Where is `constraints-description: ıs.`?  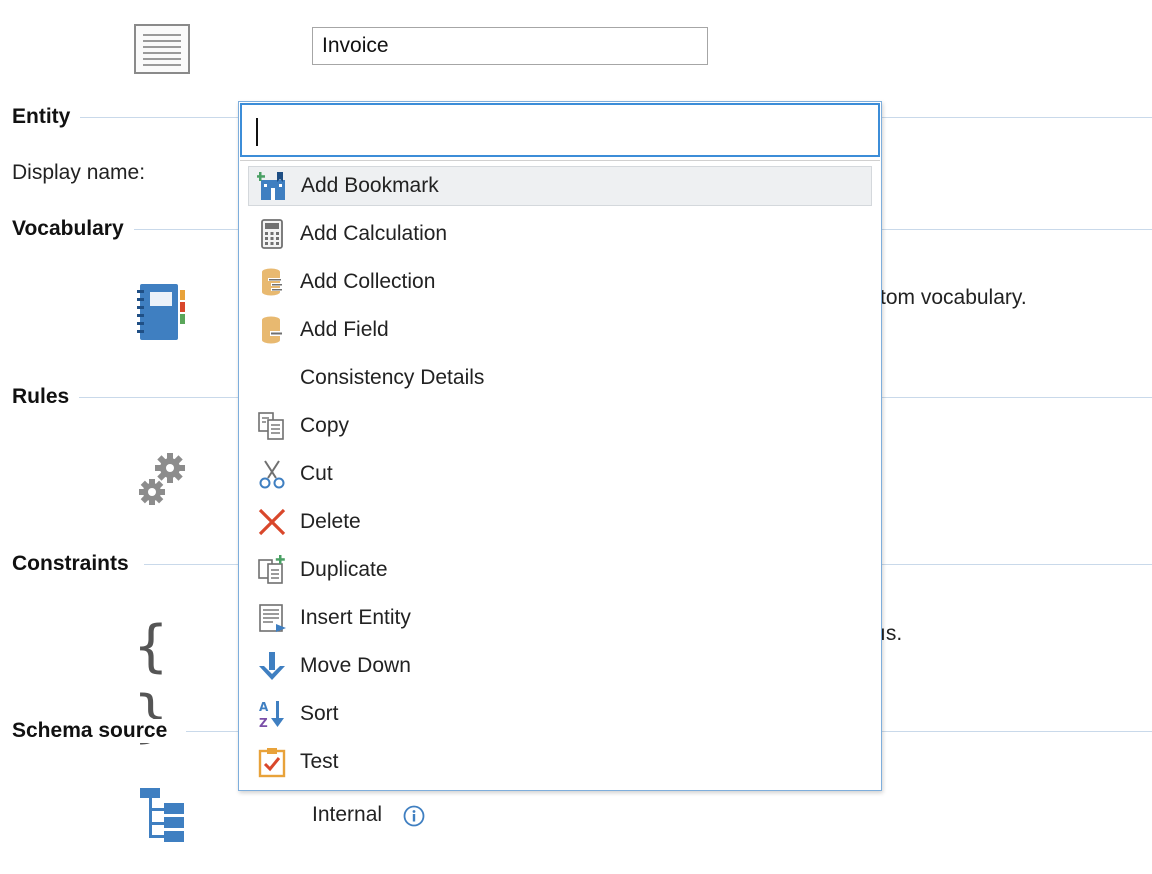 constraints-description: ıs. is located at coordinates (891, 633).